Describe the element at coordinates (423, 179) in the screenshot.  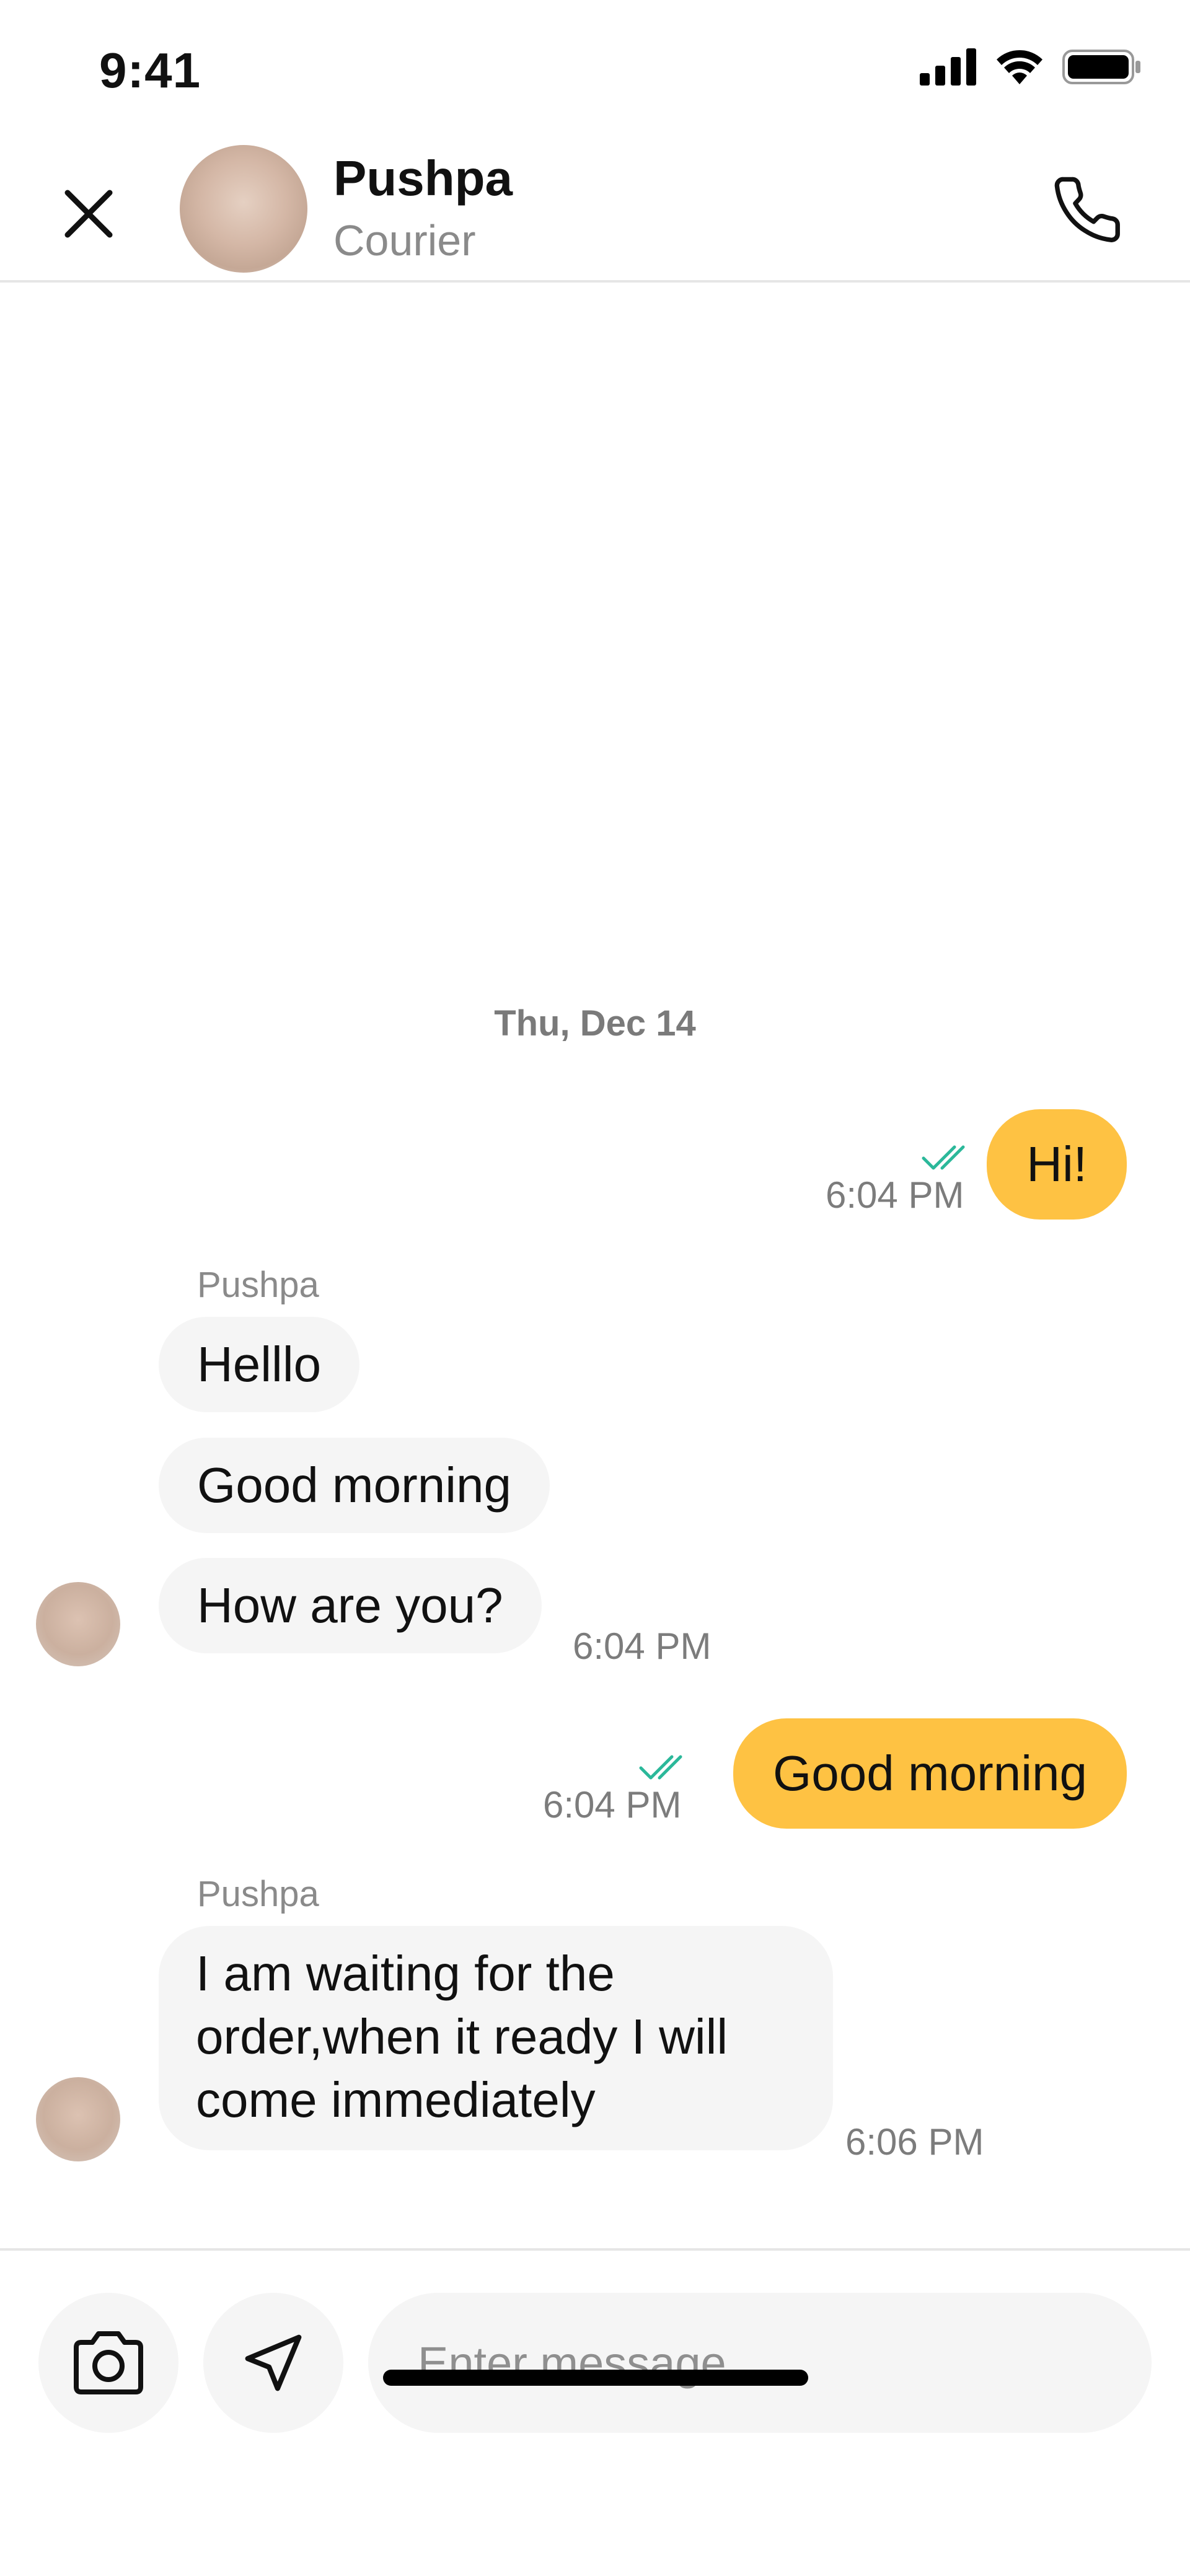
I see `contact-name: Pushpa` at that location.